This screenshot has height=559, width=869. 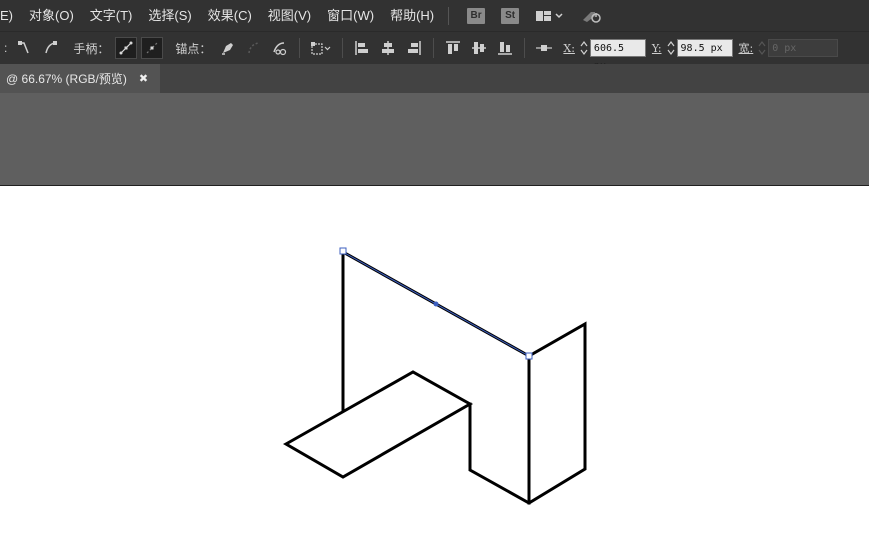 I want to click on path-center-point, so click(x=436, y=304).